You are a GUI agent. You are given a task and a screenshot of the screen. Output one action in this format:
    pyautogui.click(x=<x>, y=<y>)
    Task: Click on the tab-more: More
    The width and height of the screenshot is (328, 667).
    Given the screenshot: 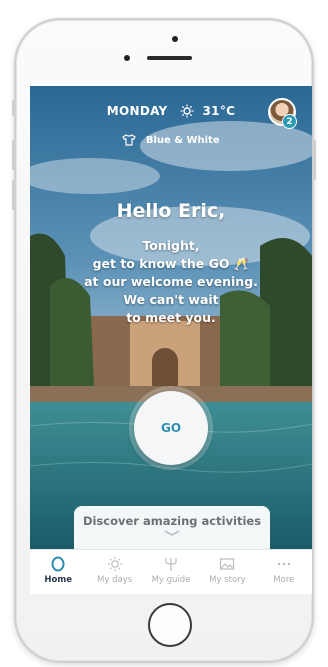 What is the action you would take?
    pyautogui.click(x=284, y=572)
    